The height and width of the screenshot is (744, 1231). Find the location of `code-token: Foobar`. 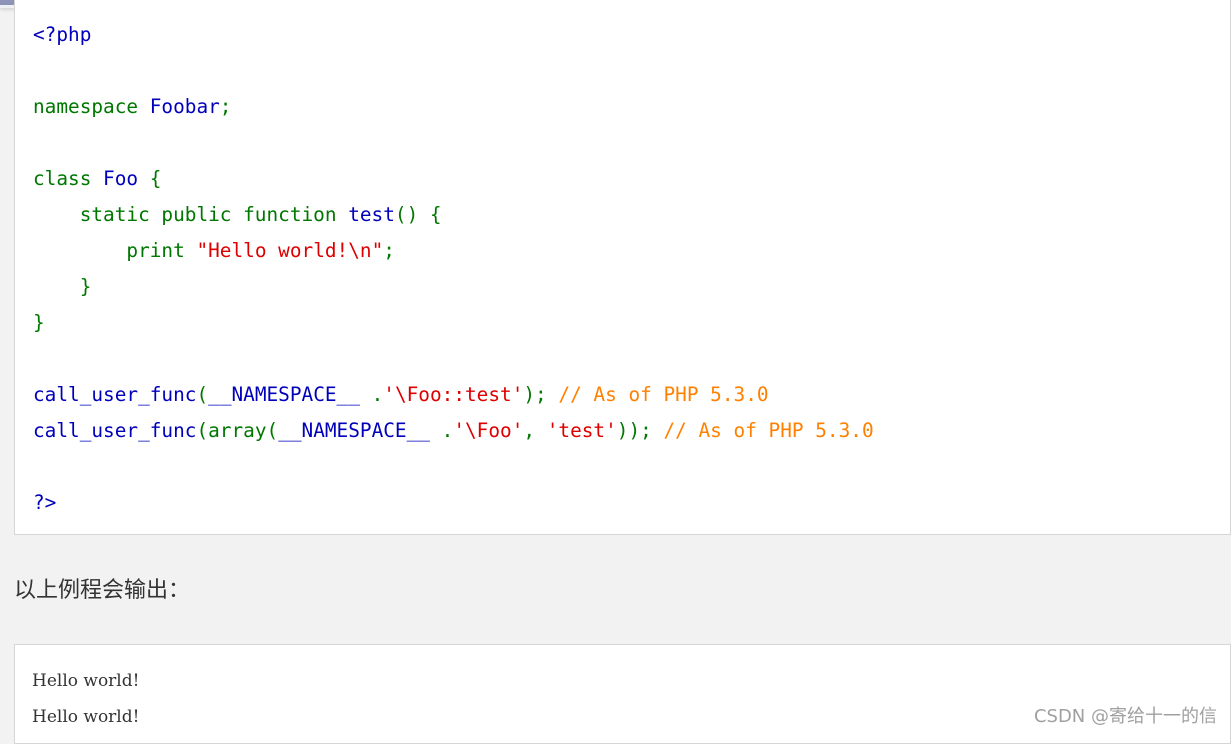

code-token: Foobar is located at coordinates (184, 106).